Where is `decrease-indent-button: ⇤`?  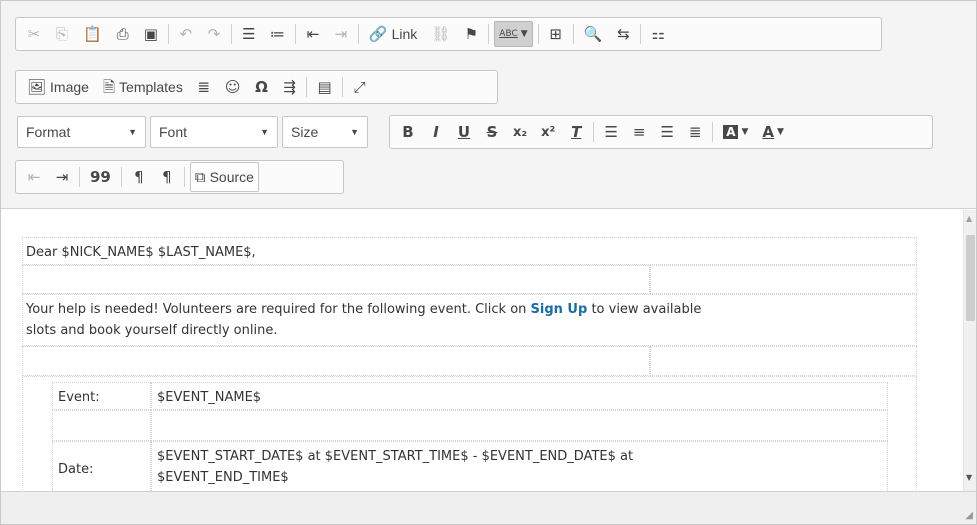 decrease-indent-button: ⇤ is located at coordinates (313, 34).